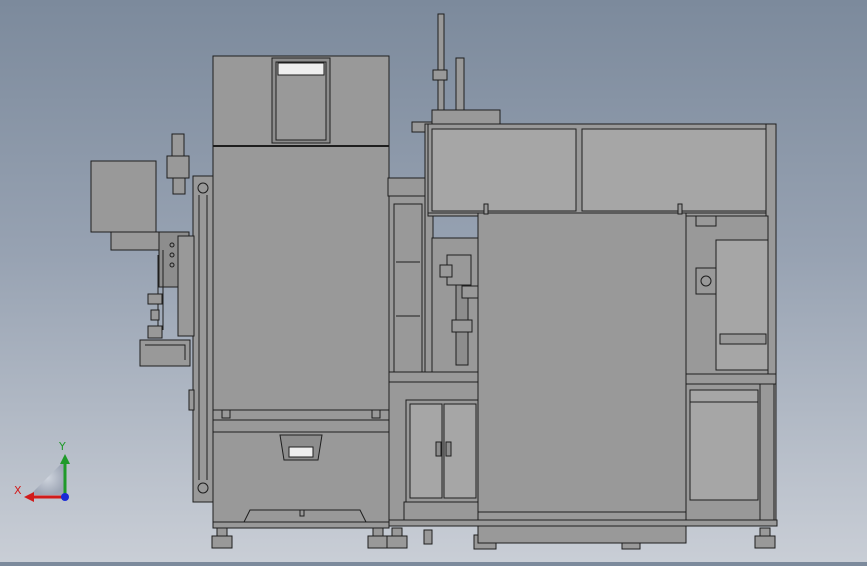  I want to click on cylinder-actuator, so click(743, 339).